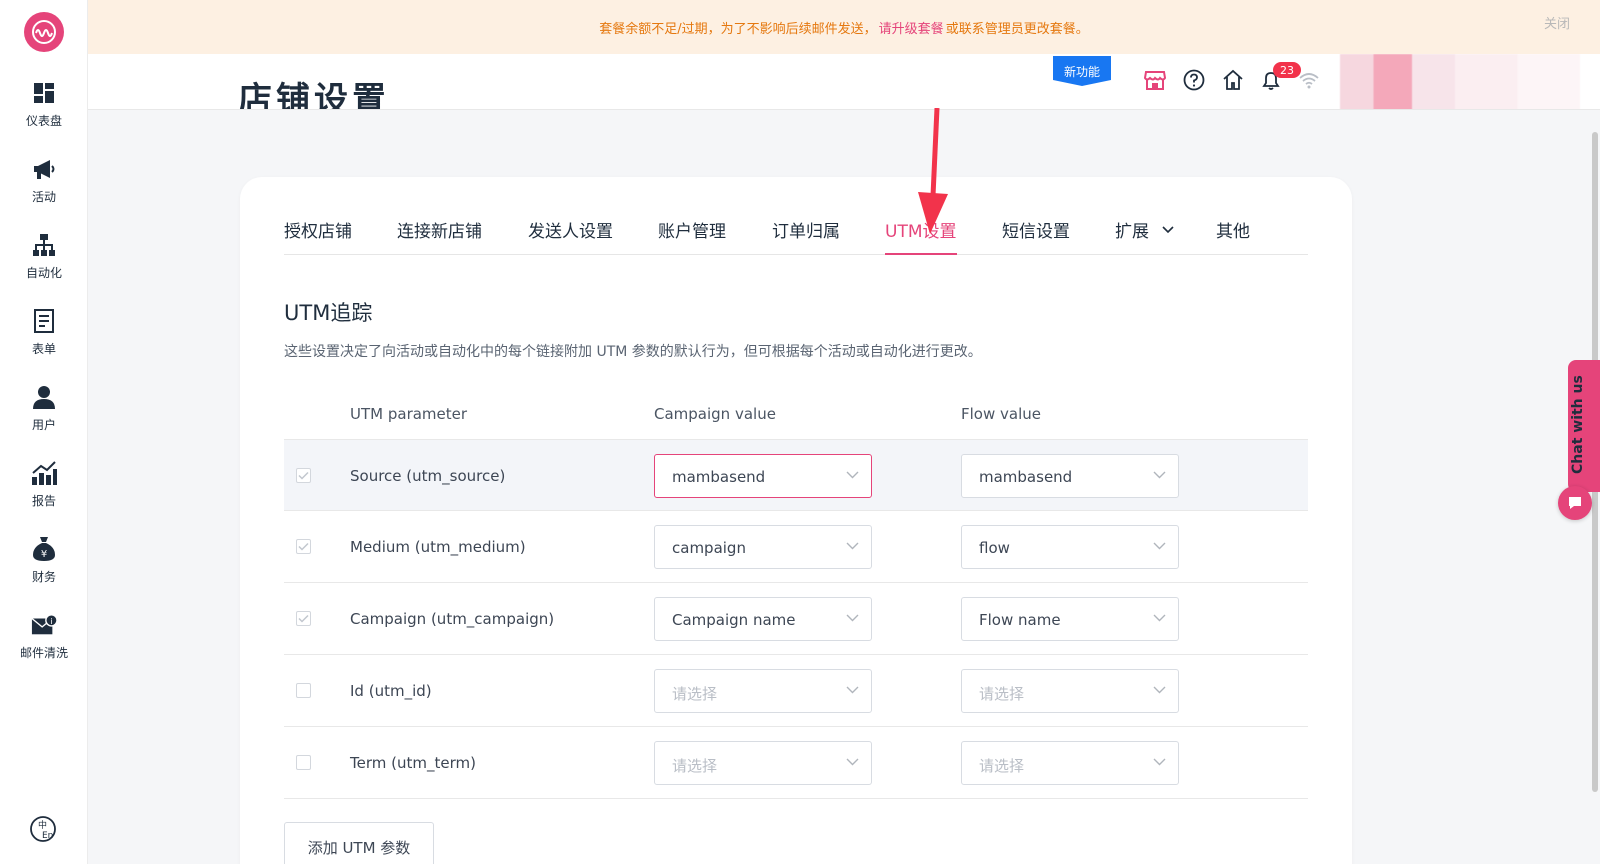  Describe the element at coordinates (44, 337) in the screenshot. I see `sidebar-item-forms: 表单` at that location.